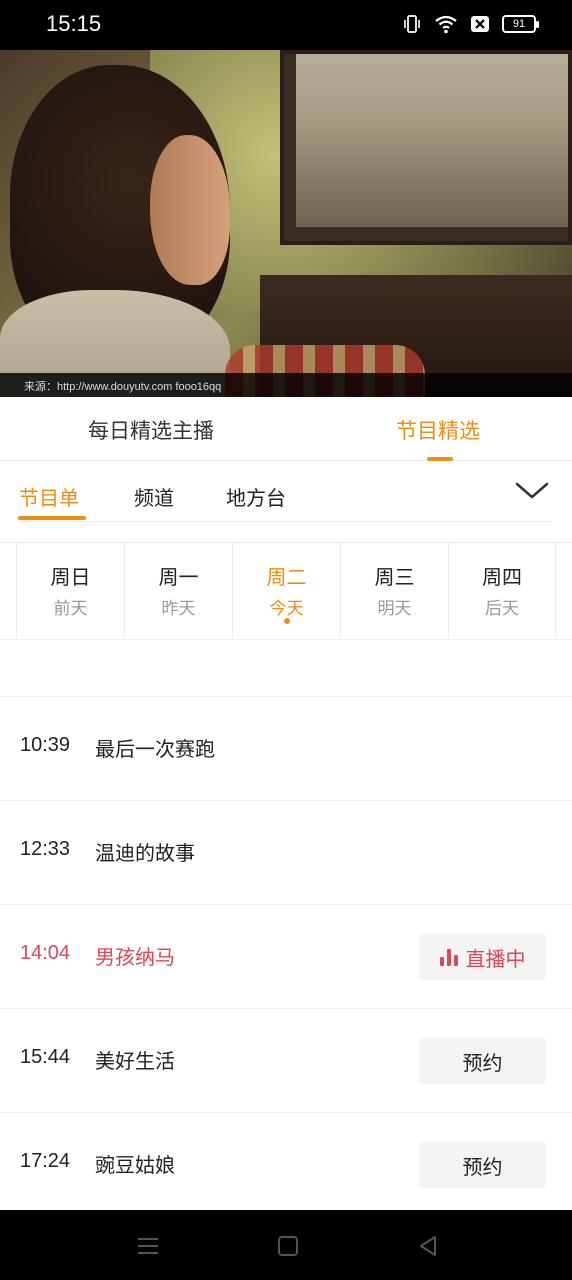 The image size is (572, 1280). What do you see at coordinates (70, 591) in the screenshot?
I see `day-sunday: 周日 前天` at bounding box center [70, 591].